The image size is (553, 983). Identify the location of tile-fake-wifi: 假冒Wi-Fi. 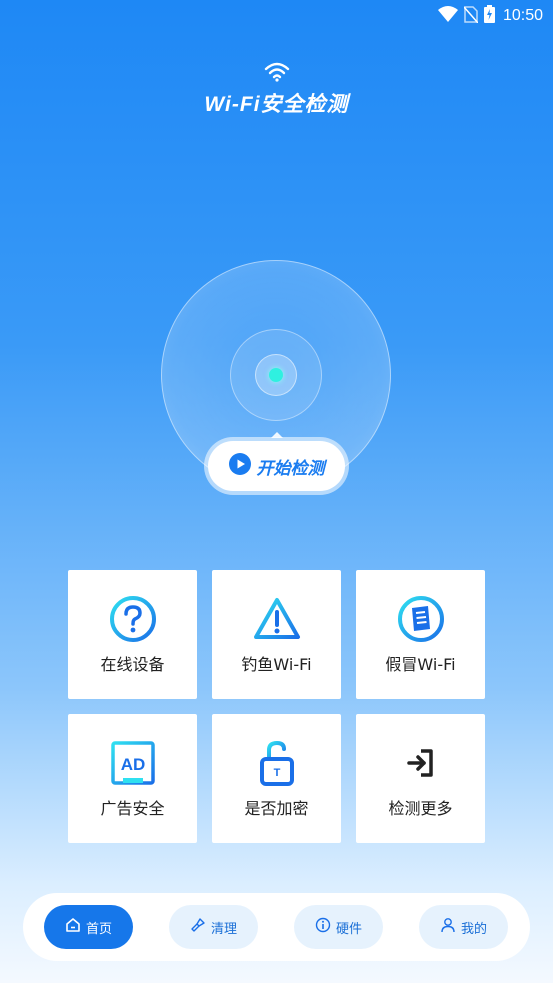
(420, 634).